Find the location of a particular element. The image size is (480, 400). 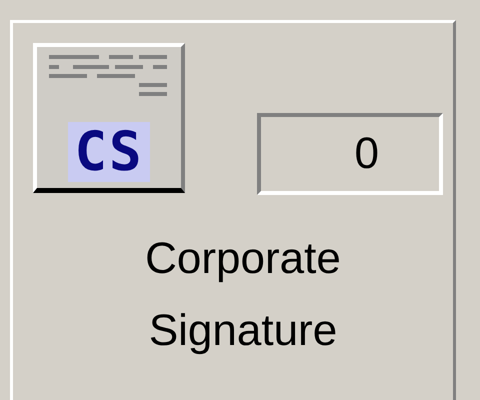

signature-button: CS is located at coordinates (109, 118).